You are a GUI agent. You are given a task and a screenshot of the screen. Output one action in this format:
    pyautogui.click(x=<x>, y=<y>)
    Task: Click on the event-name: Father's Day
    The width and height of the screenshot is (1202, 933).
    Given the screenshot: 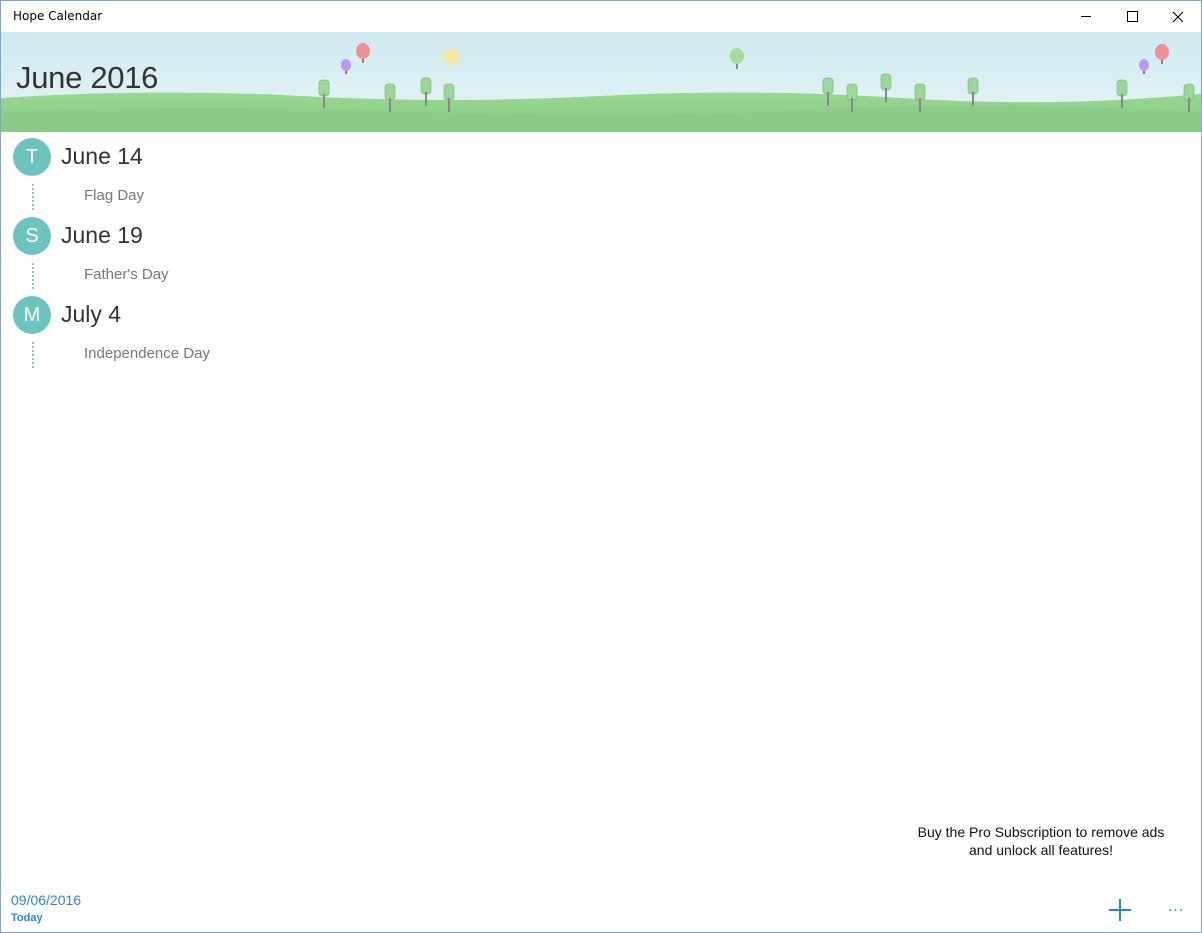 What is the action you would take?
    pyautogui.click(x=126, y=274)
    